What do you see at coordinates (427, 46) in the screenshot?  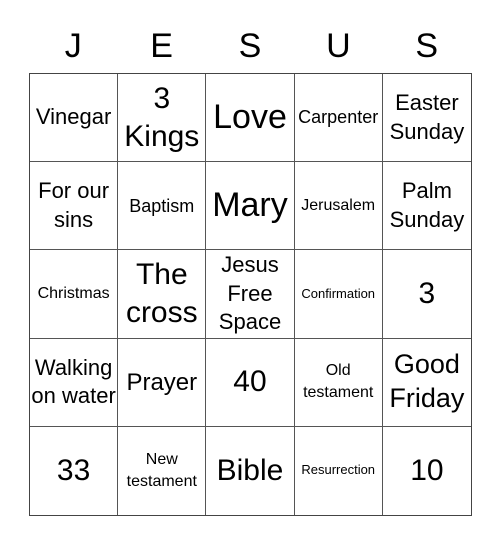 I see `header-letter-s2: S` at bounding box center [427, 46].